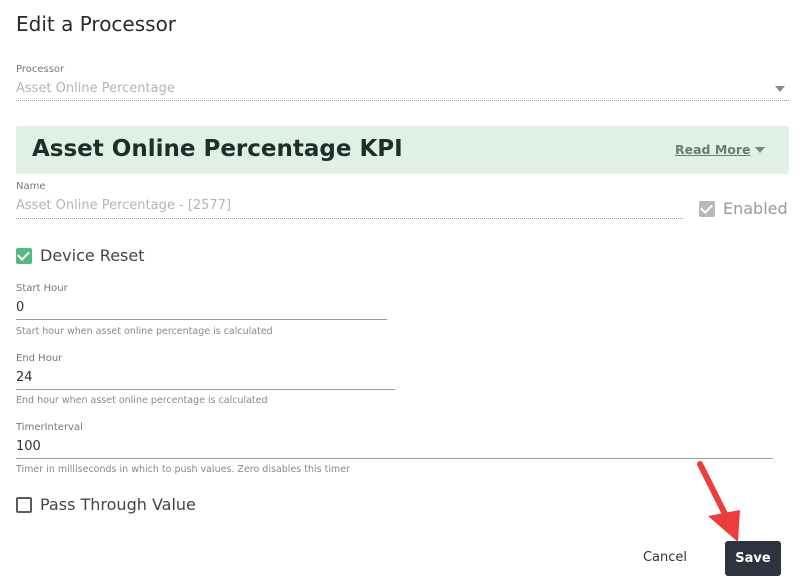 This screenshot has width=805, height=586. I want to click on name-label: Name, so click(31, 186).